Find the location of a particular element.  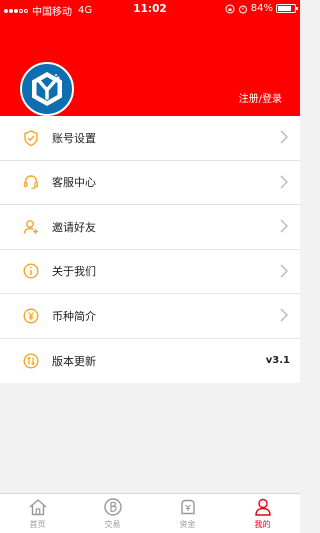

bitcoin-icon is located at coordinates (113, 507).